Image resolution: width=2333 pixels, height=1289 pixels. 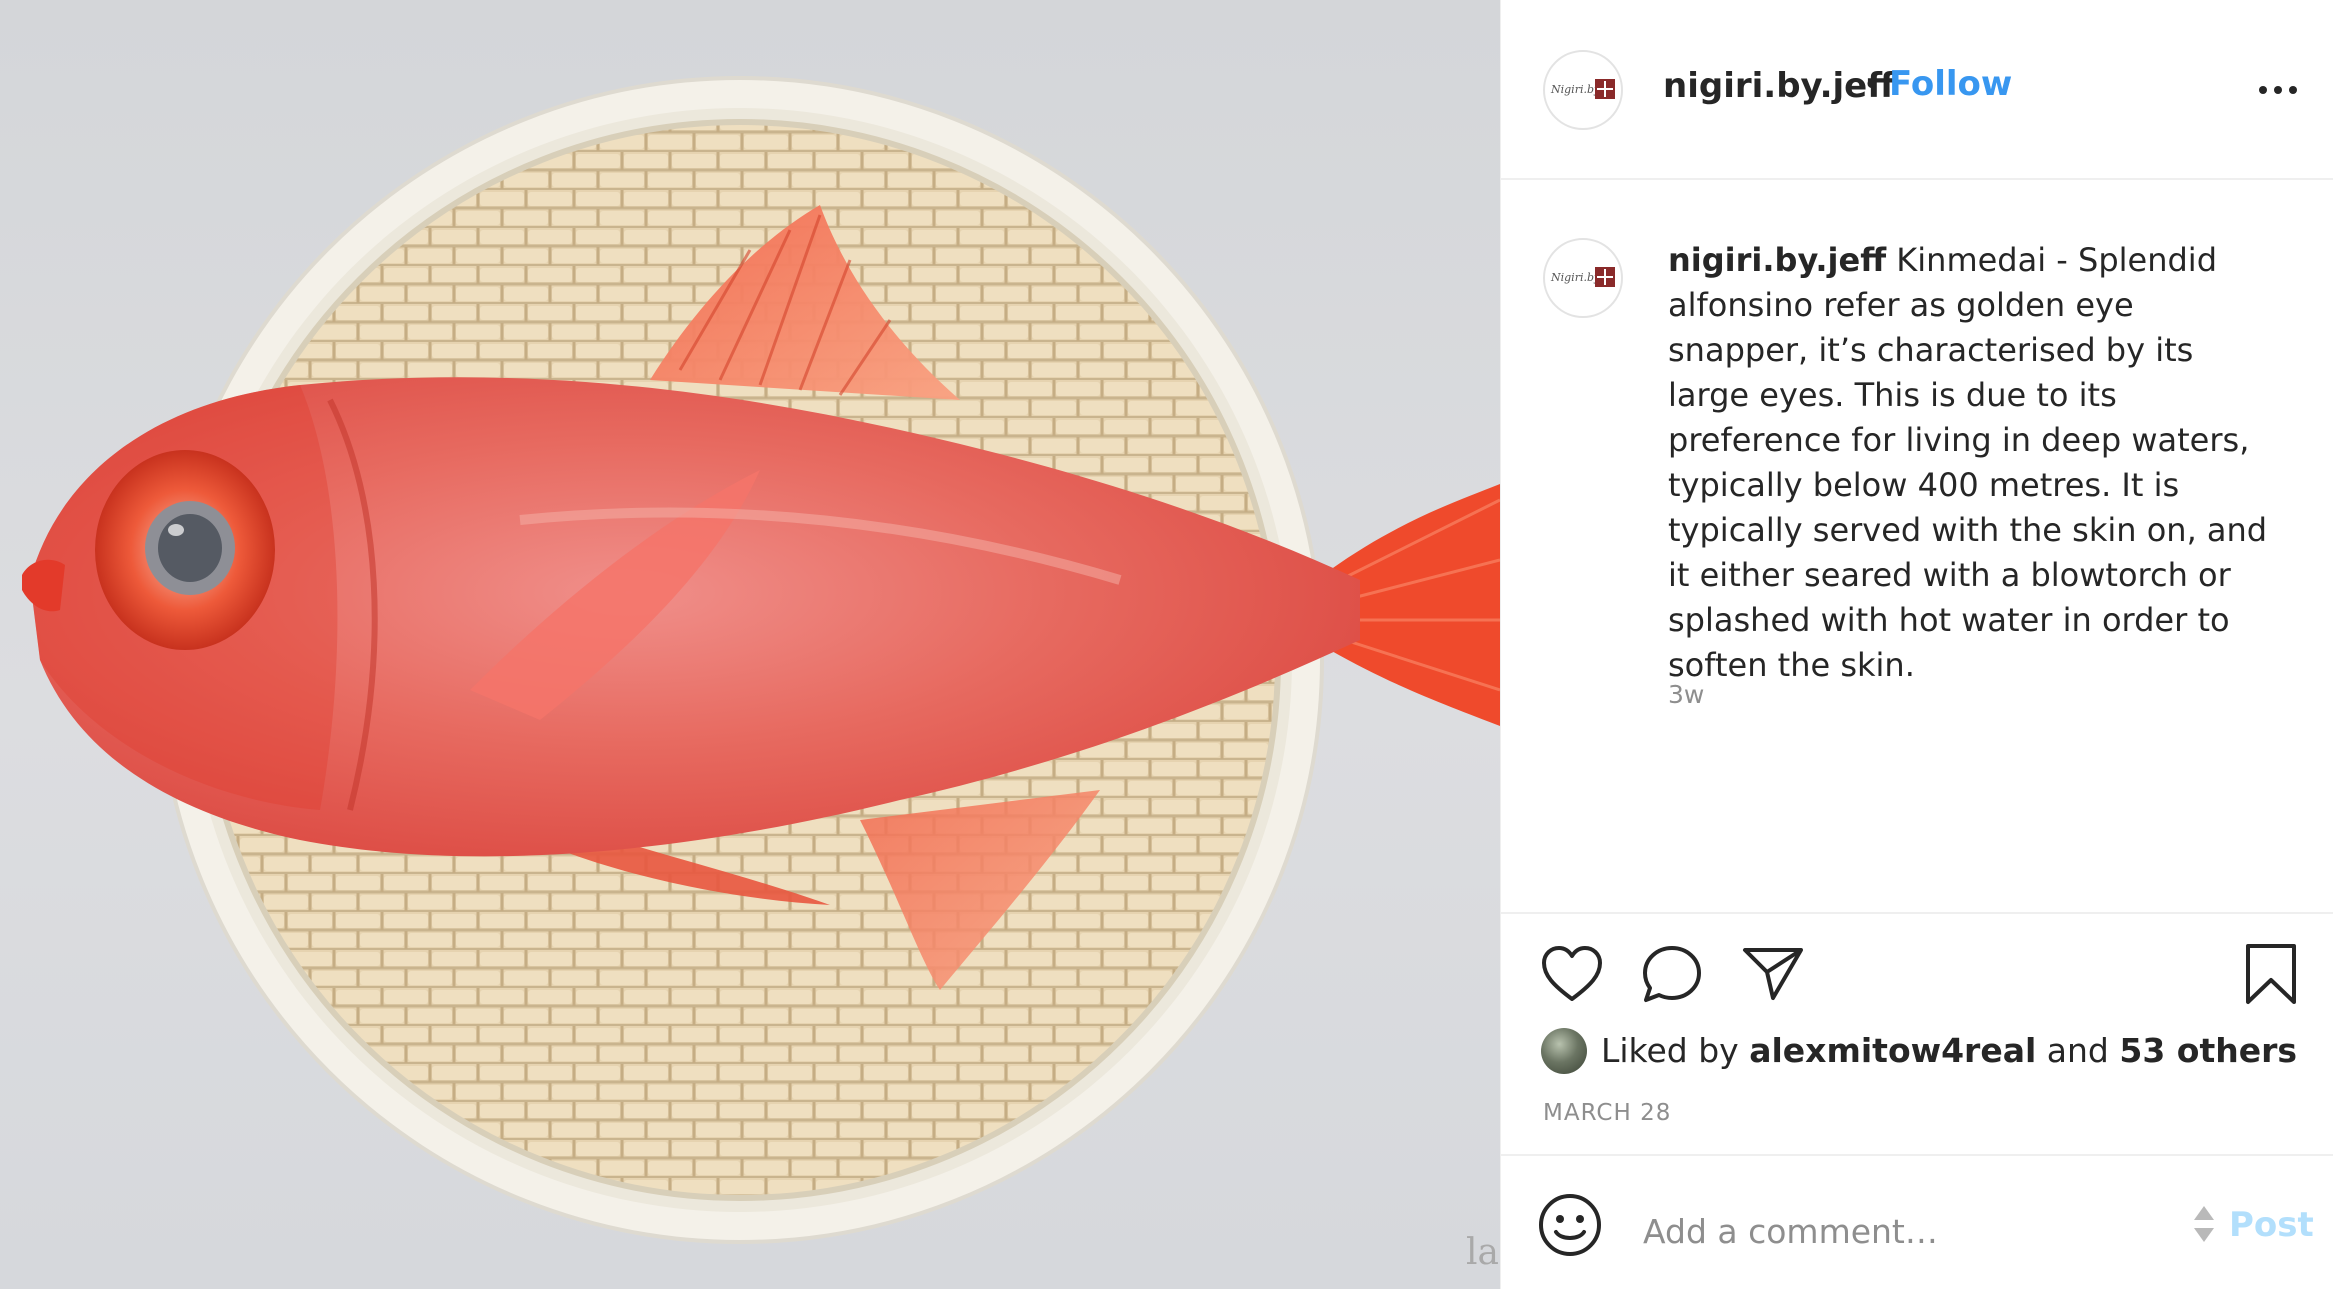 I want to click on likes-prefix: Liked by, so click(x=1670, y=1050).